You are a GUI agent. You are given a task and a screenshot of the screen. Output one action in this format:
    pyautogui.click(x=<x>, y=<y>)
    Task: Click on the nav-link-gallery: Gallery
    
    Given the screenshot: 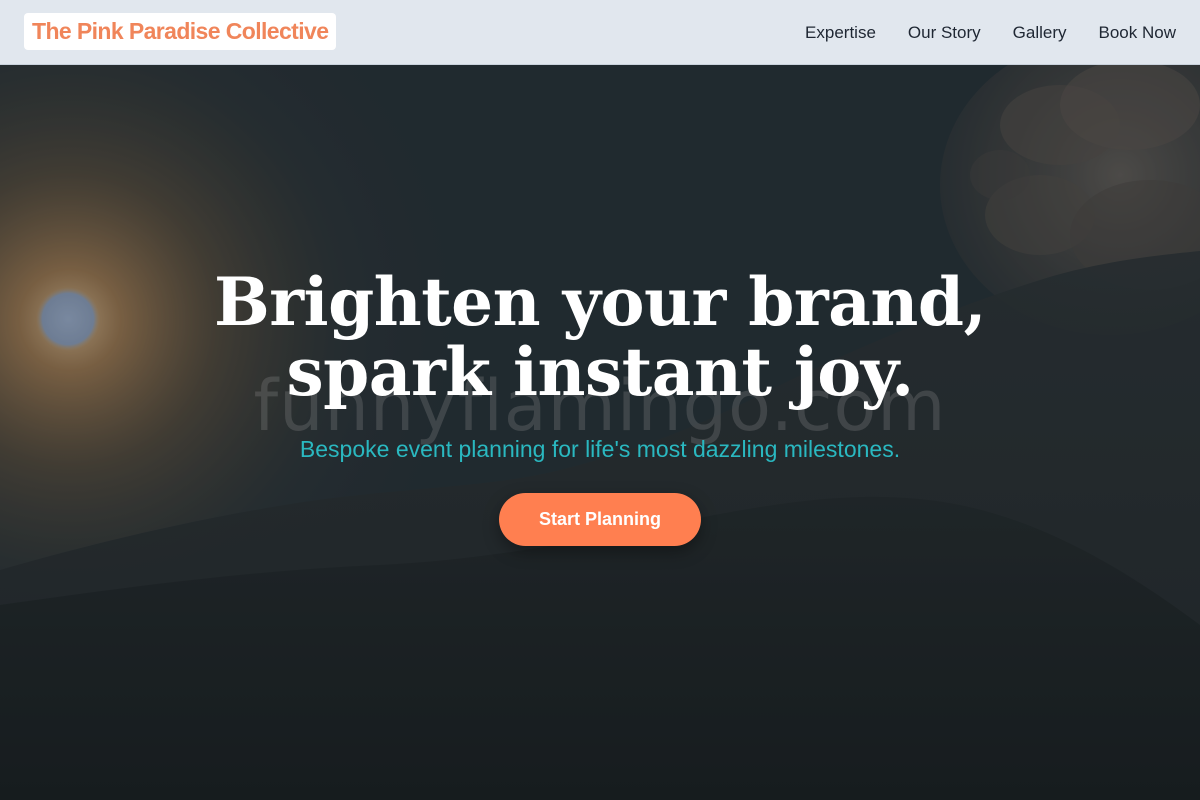 What is the action you would take?
    pyautogui.click(x=1040, y=33)
    